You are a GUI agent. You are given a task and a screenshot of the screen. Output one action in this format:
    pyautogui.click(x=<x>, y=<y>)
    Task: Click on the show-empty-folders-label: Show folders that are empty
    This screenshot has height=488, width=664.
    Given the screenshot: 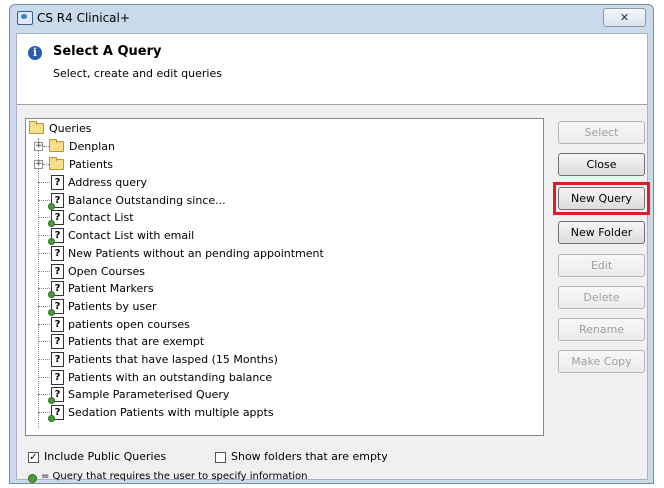 What is the action you would take?
    pyautogui.click(x=309, y=456)
    